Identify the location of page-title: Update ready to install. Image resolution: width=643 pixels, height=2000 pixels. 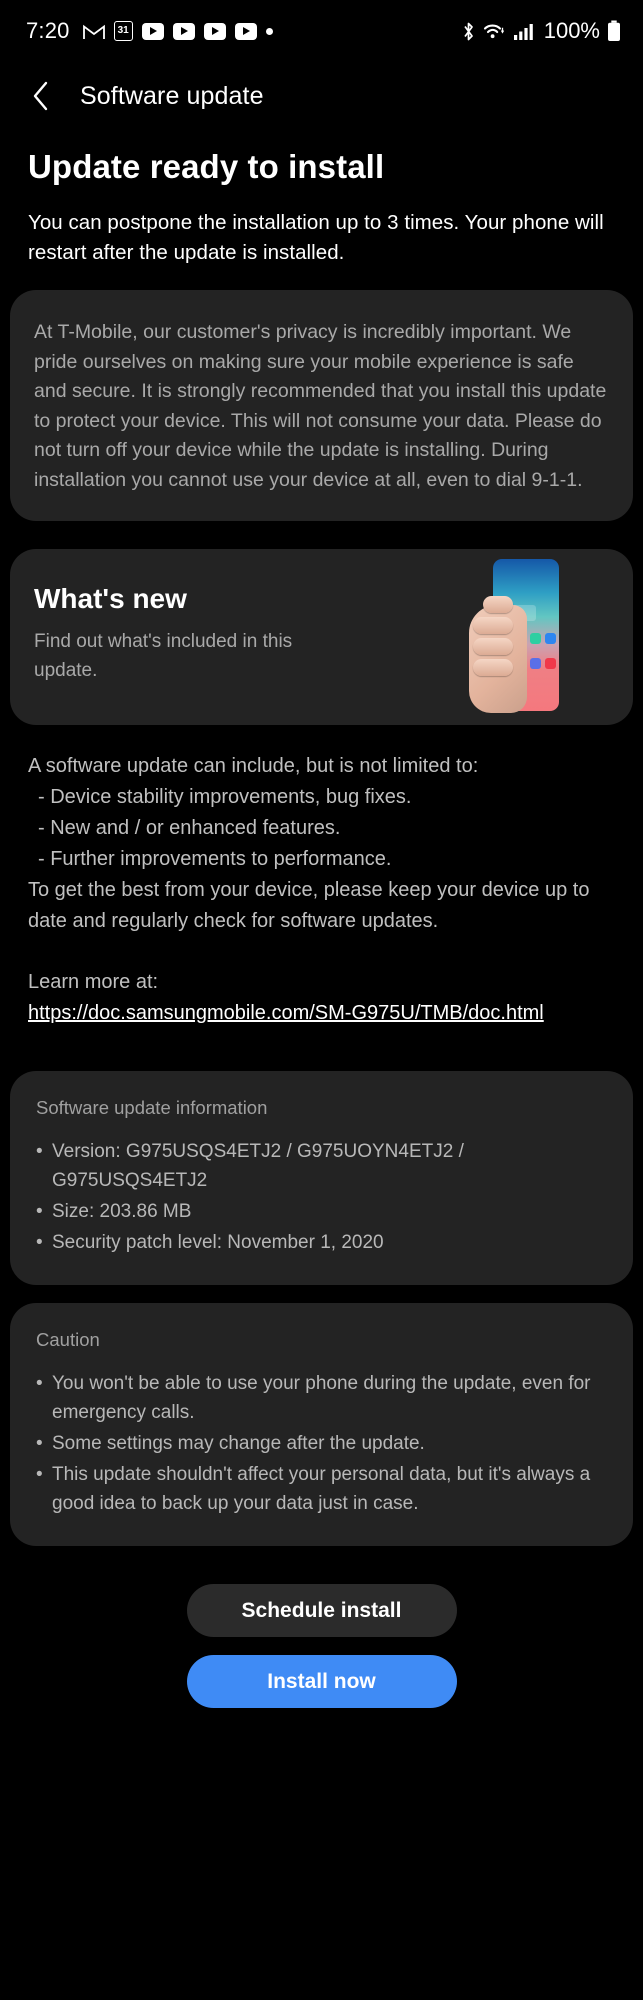
(206, 166).